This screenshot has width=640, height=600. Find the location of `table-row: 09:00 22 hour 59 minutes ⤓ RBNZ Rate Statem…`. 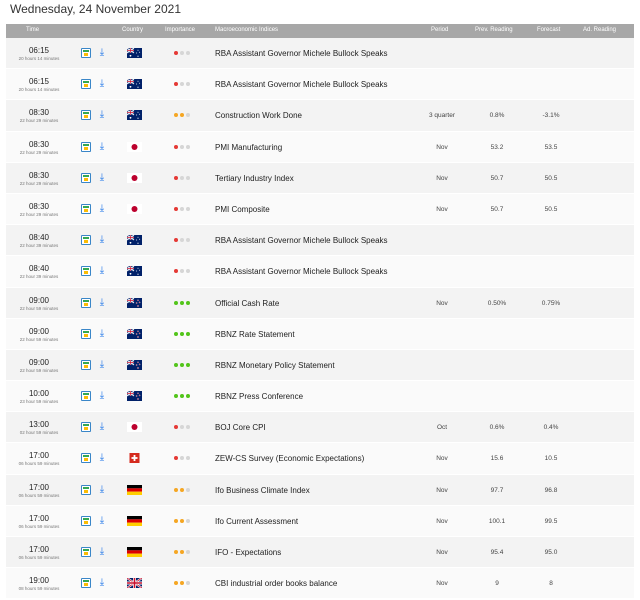

table-row: 09:00 22 hour 59 minutes ⤓ RBNZ Rate Statem… is located at coordinates (320, 334).